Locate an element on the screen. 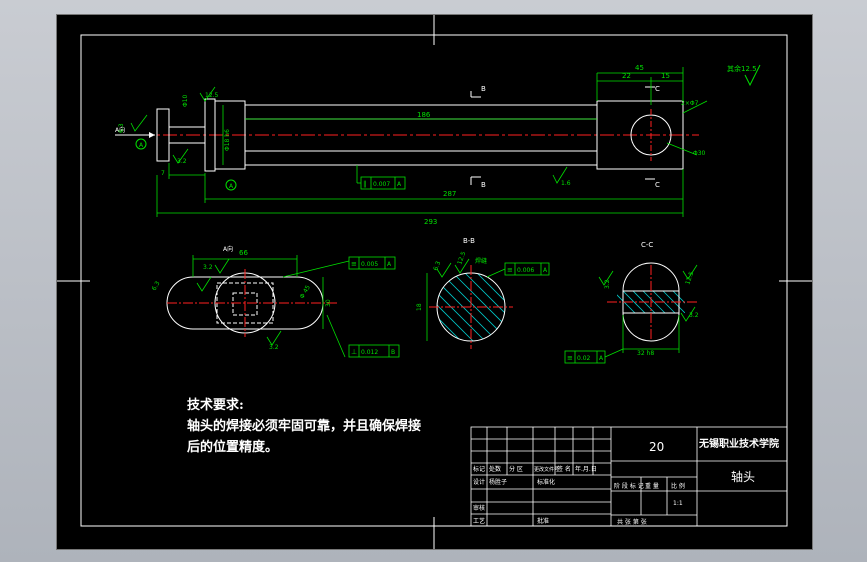 The image size is (867, 562). section-bb-title: B-B is located at coordinates (469, 241).